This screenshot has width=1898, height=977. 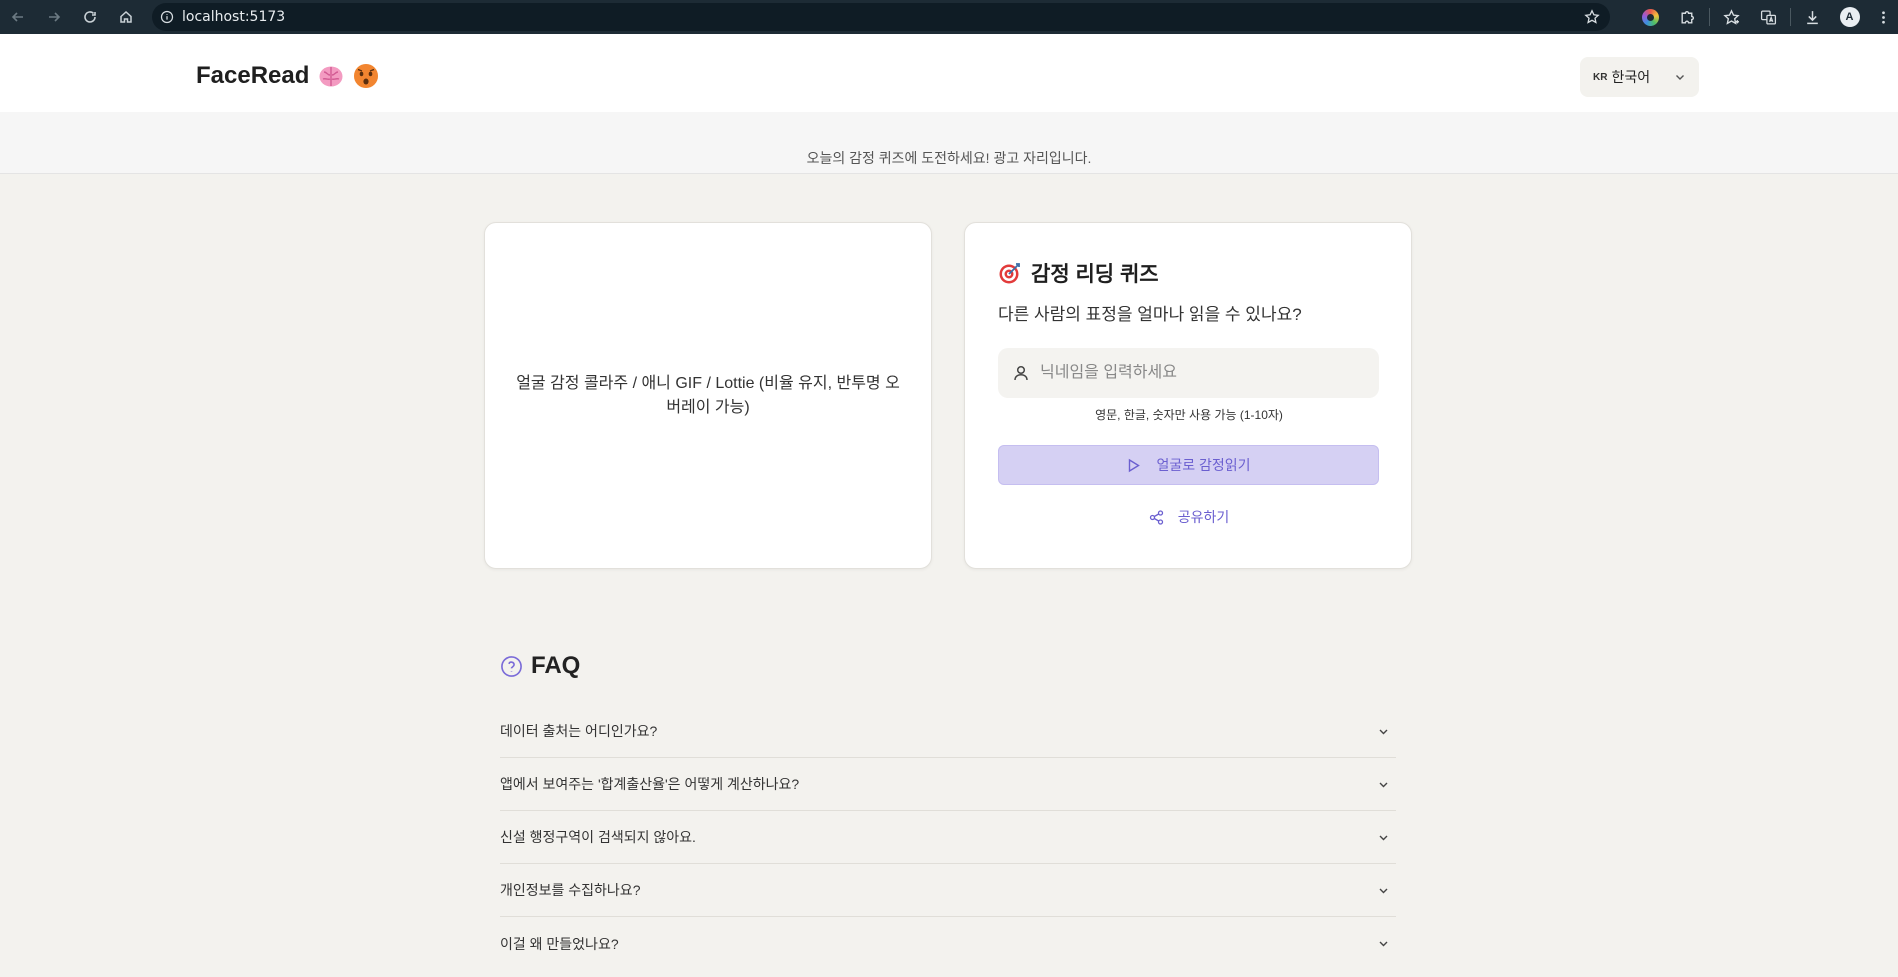 What do you see at coordinates (167, 17) in the screenshot?
I see `site-info-icon` at bounding box center [167, 17].